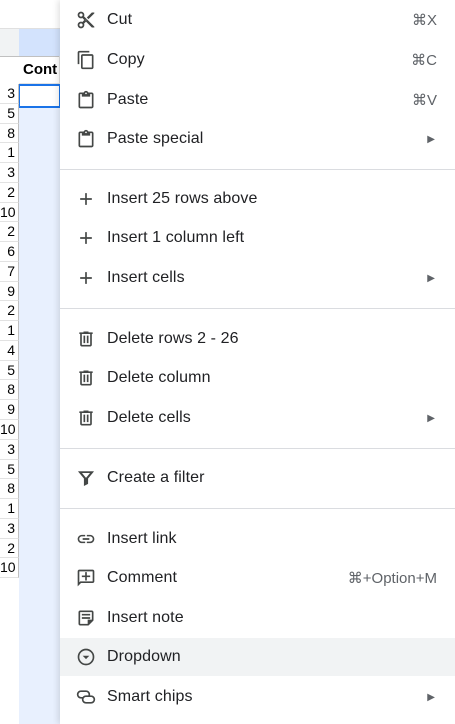 The width and height of the screenshot is (455, 724). What do you see at coordinates (146, 277) in the screenshot?
I see `menu-item-label: Insert cells` at bounding box center [146, 277].